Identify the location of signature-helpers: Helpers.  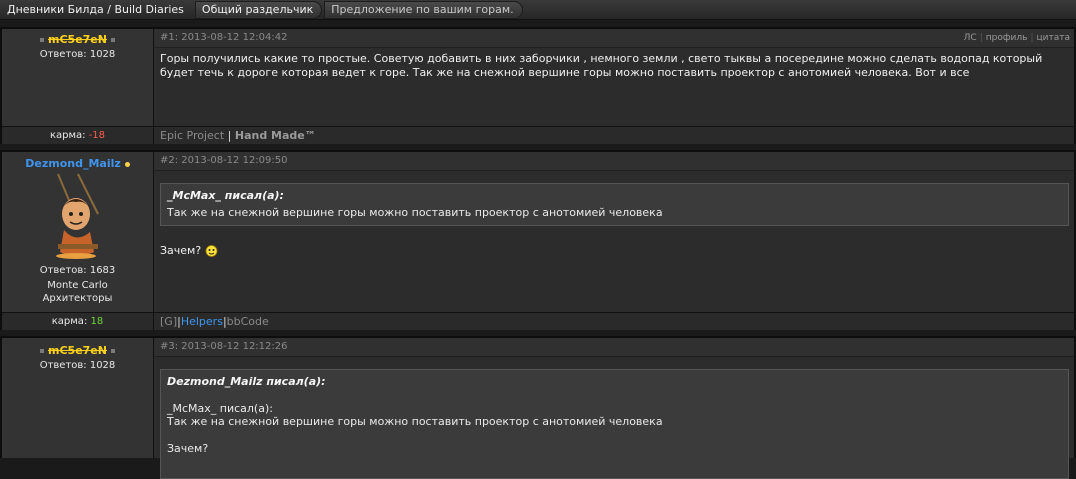
(202, 321).